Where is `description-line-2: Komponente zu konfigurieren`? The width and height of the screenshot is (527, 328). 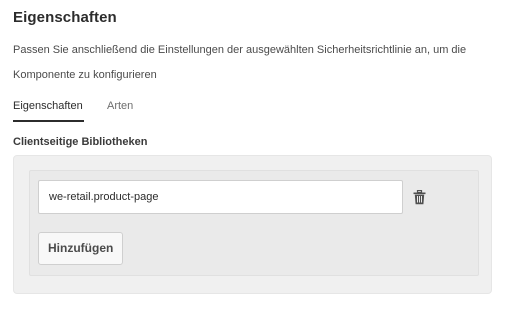
description-line-2: Komponente zu konfigurieren is located at coordinates (85, 75).